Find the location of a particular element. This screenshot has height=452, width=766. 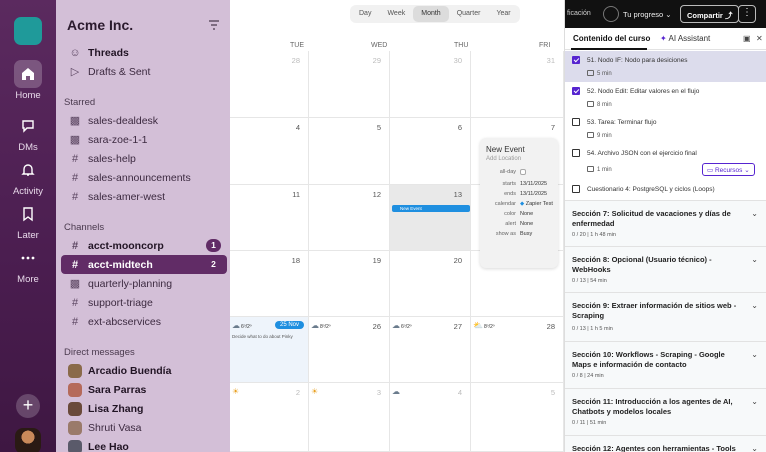

progress-dropdown: Tu progreso ⌄ is located at coordinates (647, 14).